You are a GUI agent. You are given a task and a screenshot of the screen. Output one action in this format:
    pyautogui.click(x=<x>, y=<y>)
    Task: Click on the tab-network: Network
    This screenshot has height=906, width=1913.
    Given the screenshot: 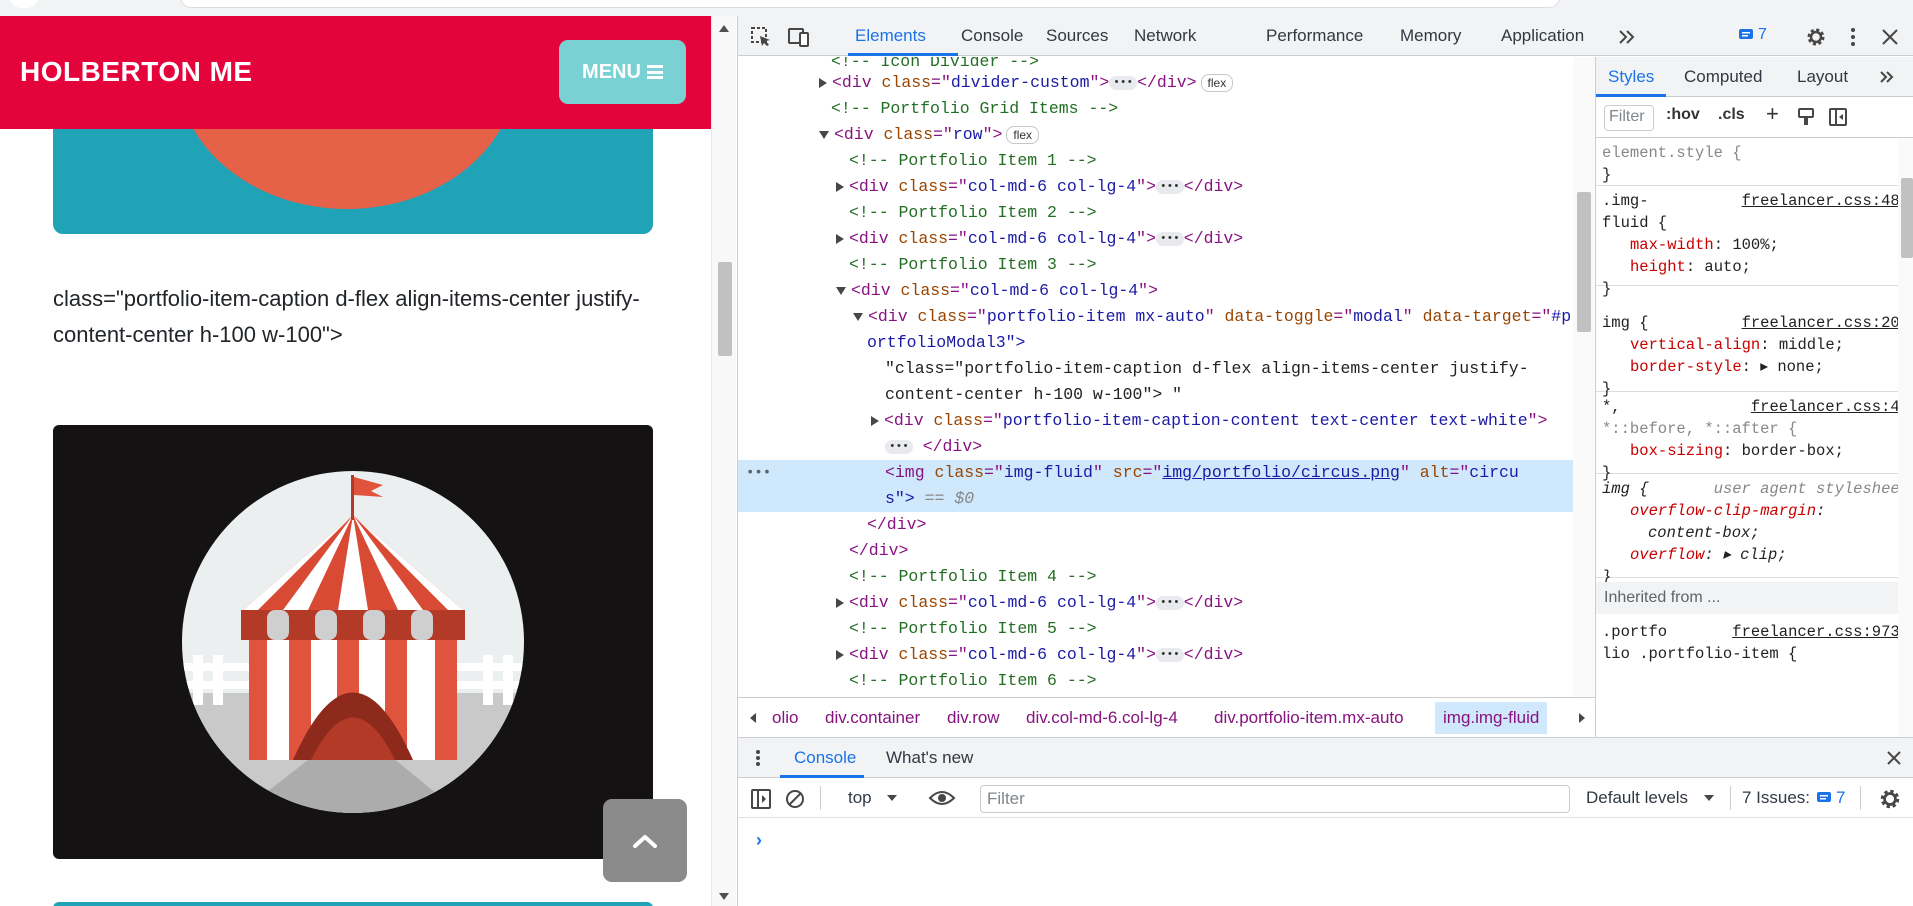 What is the action you would take?
    pyautogui.click(x=1165, y=36)
    